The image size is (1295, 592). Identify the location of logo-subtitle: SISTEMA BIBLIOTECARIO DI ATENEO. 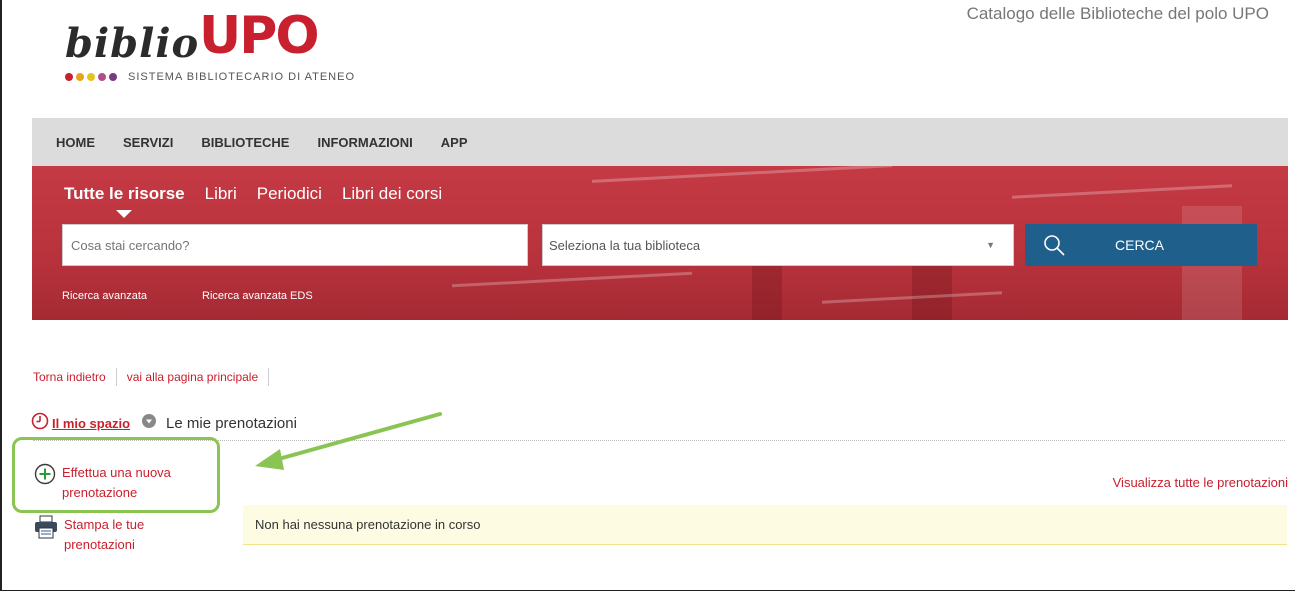
(210, 77).